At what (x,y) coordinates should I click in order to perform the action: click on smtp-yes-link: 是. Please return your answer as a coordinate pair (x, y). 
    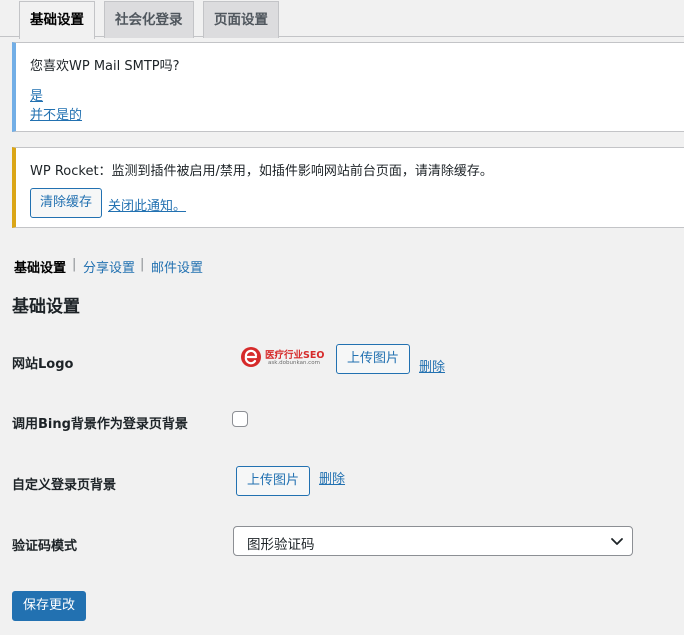
    Looking at the image, I should click on (36, 94).